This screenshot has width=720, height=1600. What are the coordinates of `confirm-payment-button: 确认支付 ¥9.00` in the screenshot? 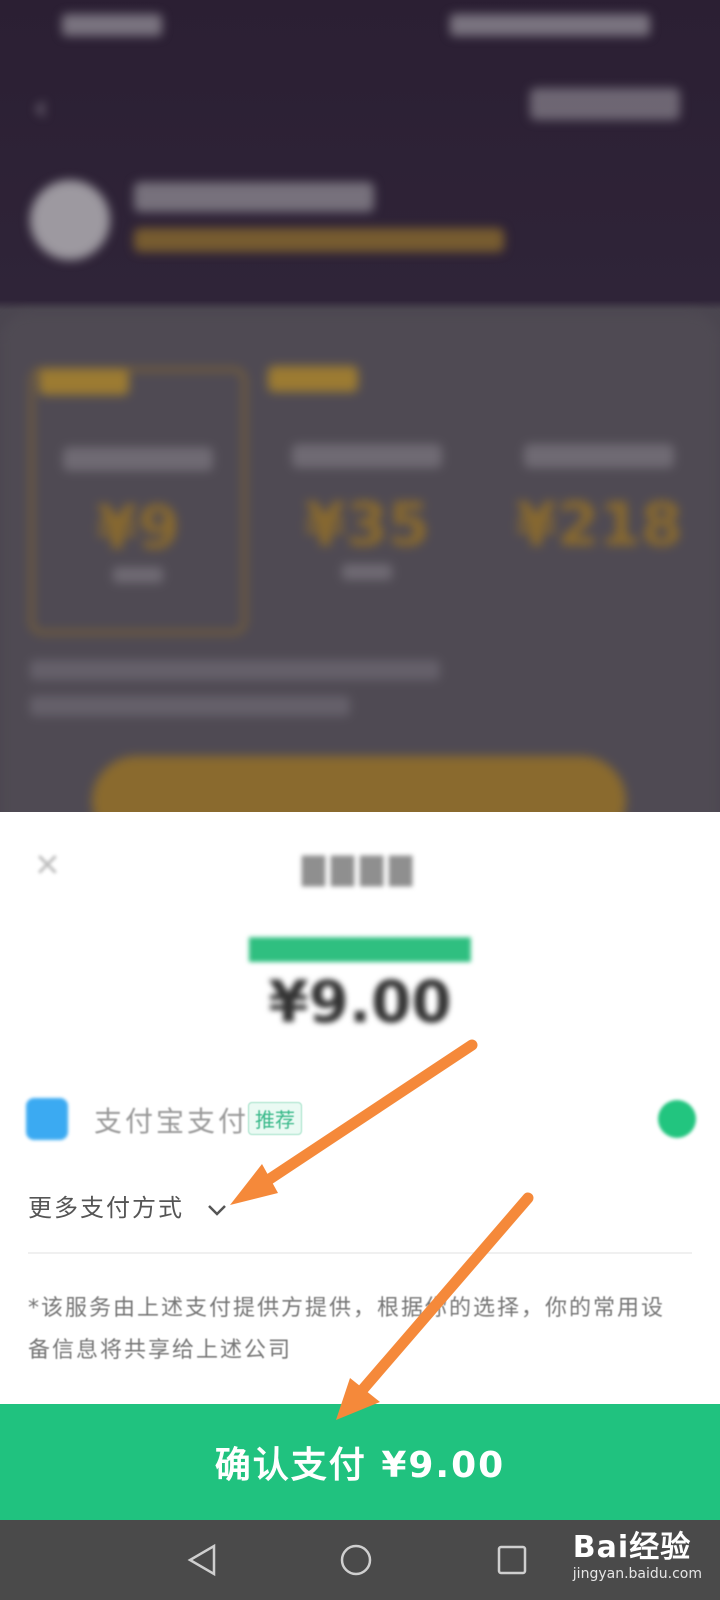 It's located at (360, 1462).